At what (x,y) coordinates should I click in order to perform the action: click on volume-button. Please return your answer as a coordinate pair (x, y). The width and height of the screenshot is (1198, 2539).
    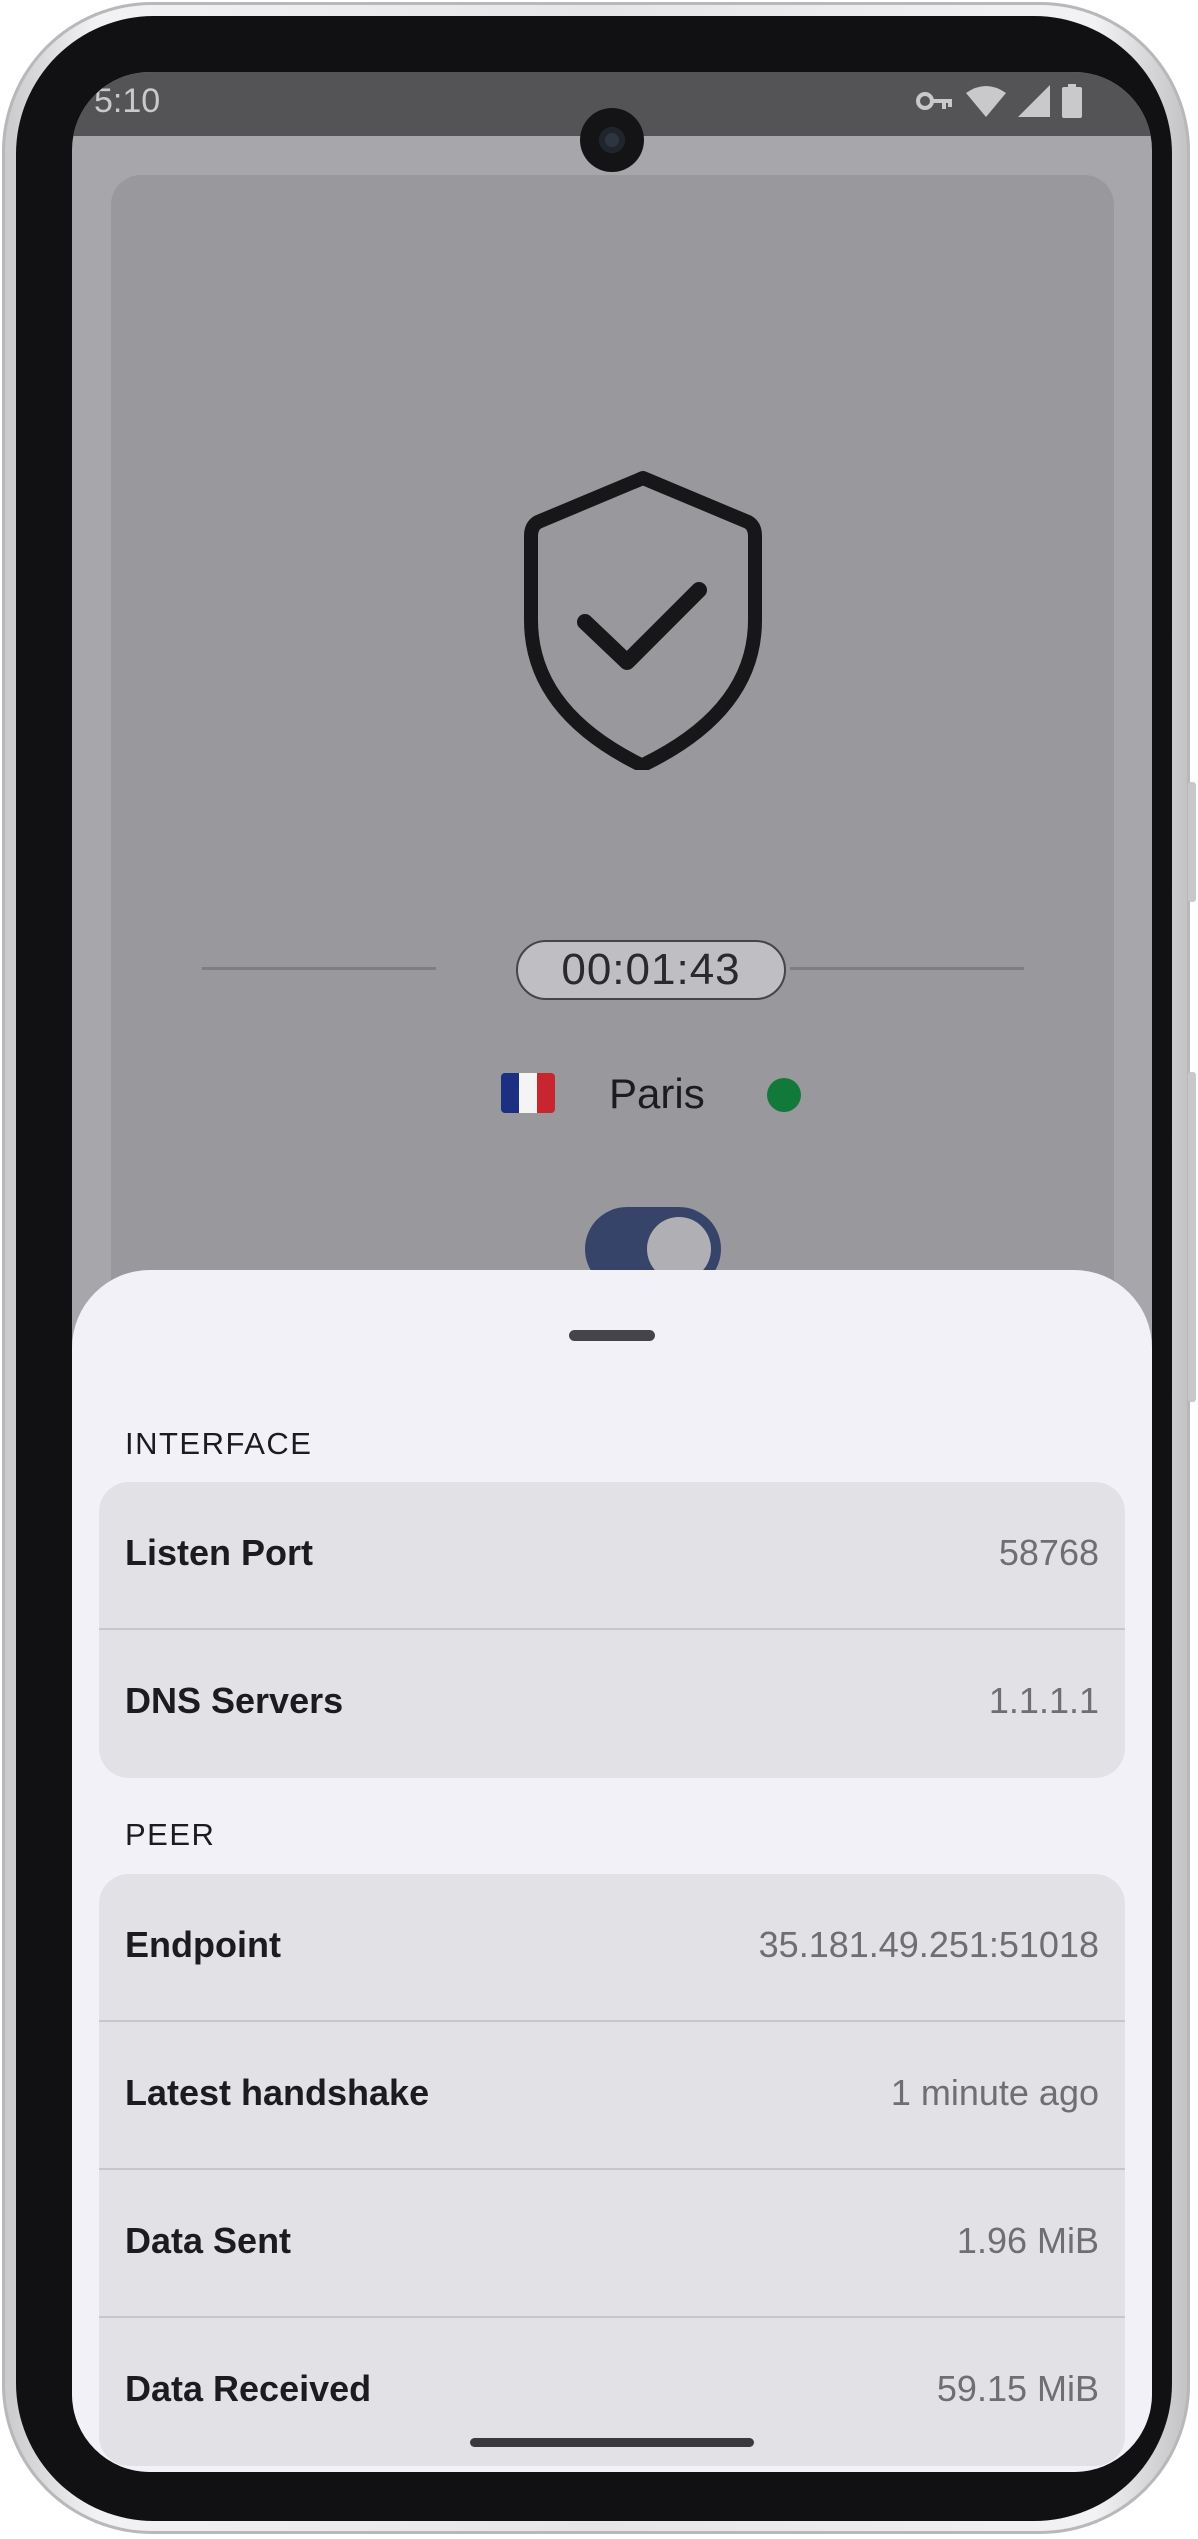
    Looking at the image, I should click on (1192, 842).